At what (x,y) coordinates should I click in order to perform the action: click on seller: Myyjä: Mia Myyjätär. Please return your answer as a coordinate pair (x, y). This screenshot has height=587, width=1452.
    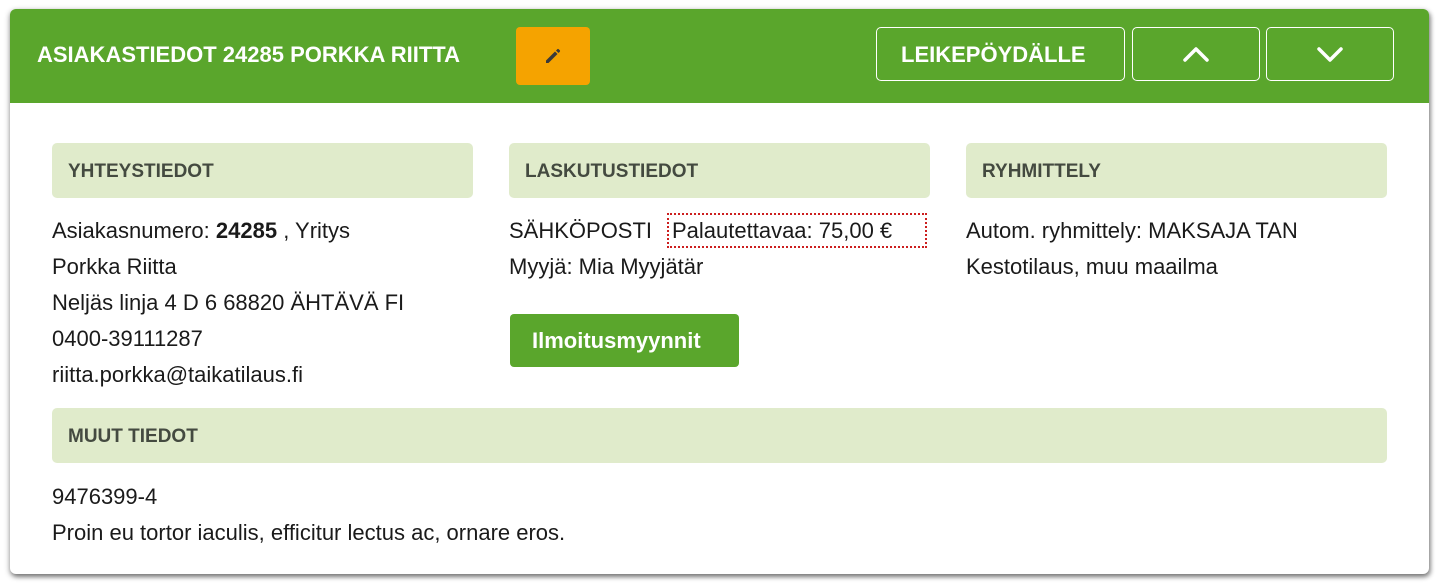
    Looking at the image, I should click on (606, 266).